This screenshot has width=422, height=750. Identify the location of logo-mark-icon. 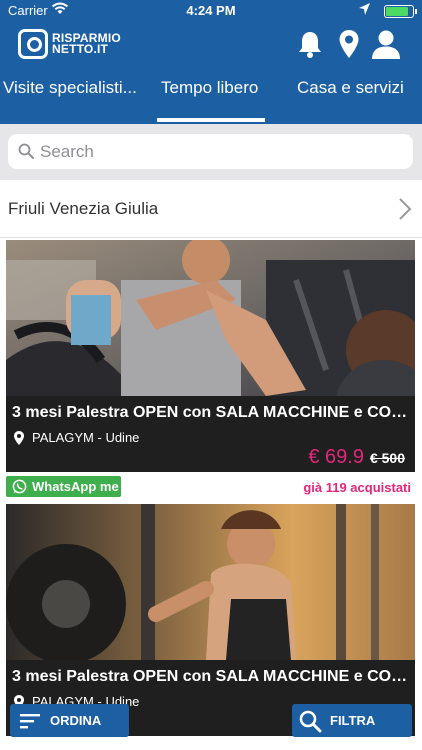
(33, 44).